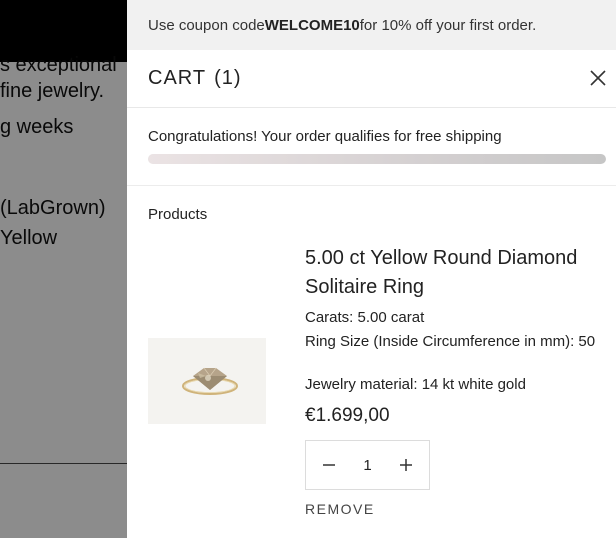 The image size is (616, 538). I want to click on attribute-label: Carats:, so click(329, 317).